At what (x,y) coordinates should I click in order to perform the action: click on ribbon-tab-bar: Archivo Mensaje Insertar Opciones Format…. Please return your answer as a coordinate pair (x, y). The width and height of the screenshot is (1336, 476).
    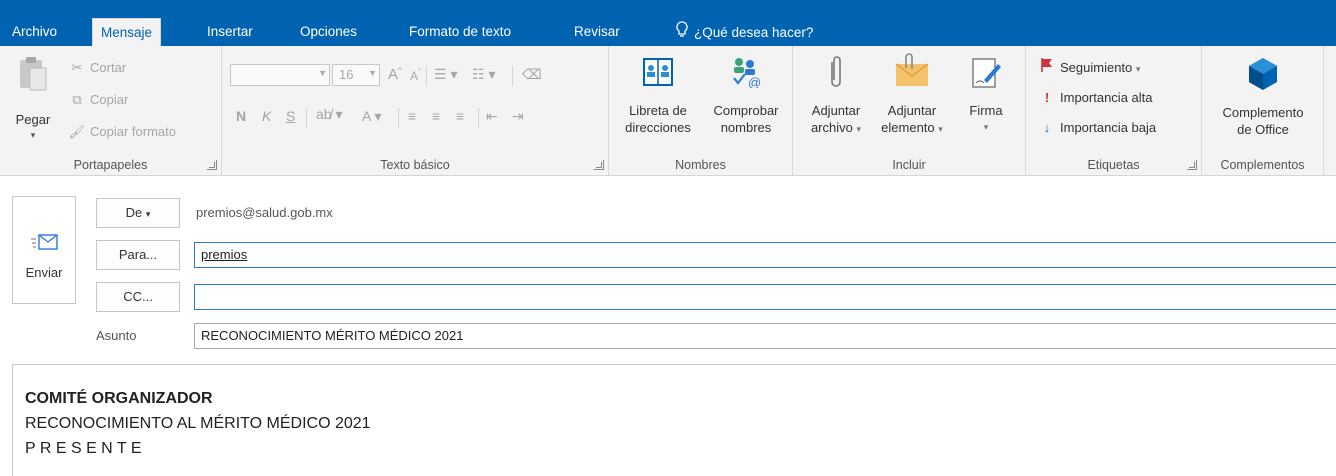
    Looking at the image, I should click on (668, 23).